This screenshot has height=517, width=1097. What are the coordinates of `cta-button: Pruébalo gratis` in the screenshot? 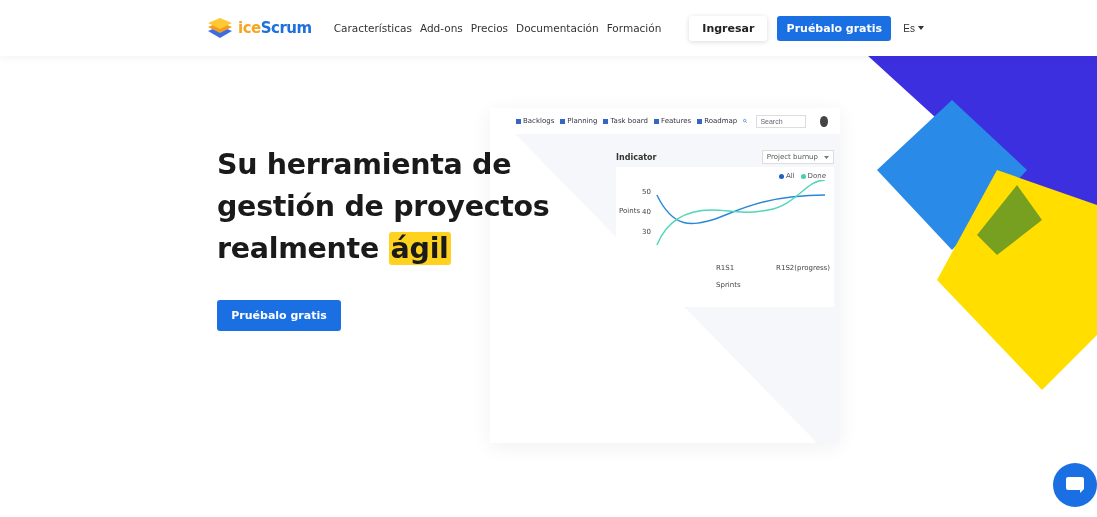 It's located at (279, 315).